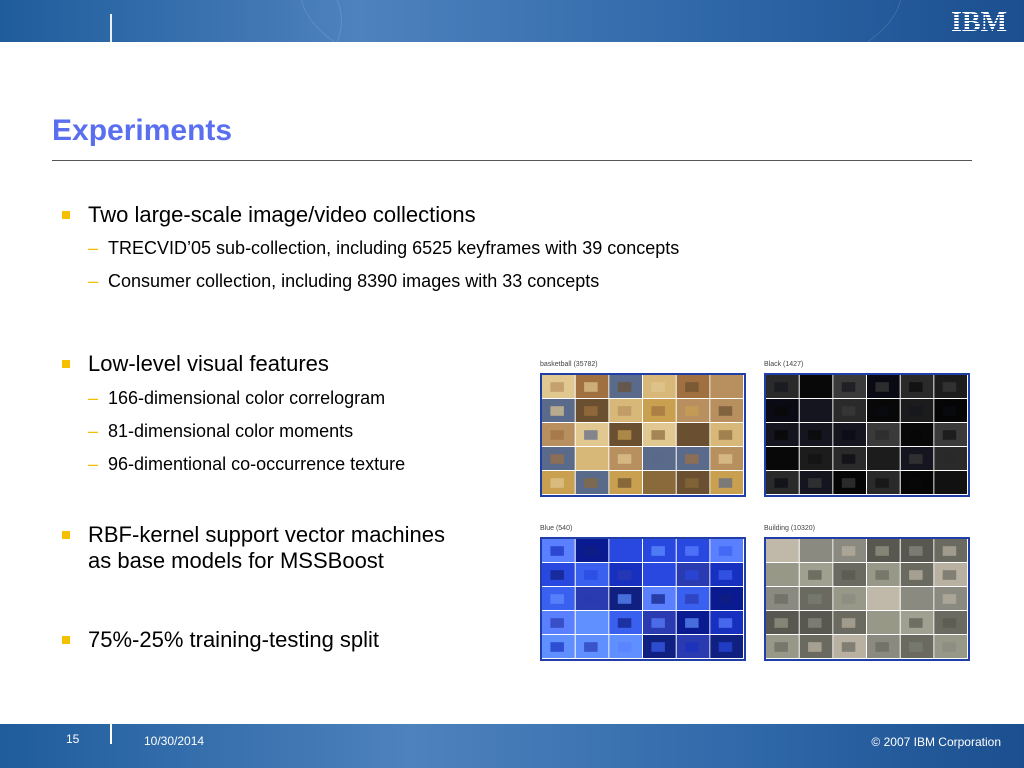 The height and width of the screenshot is (768, 1024). What do you see at coordinates (936, 742) in the screenshot?
I see `footer-copyright: © 2007 IBM Corporation` at bounding box center [936, 742].